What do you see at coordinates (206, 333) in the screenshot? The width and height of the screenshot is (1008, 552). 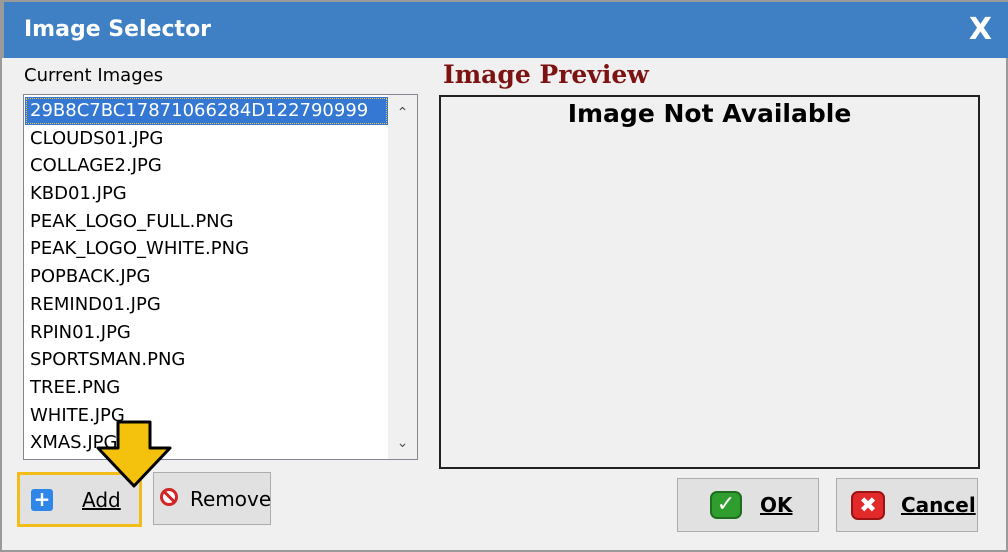 I see `list-item: RPIN01.JPG` at bounding box center [206, 333].